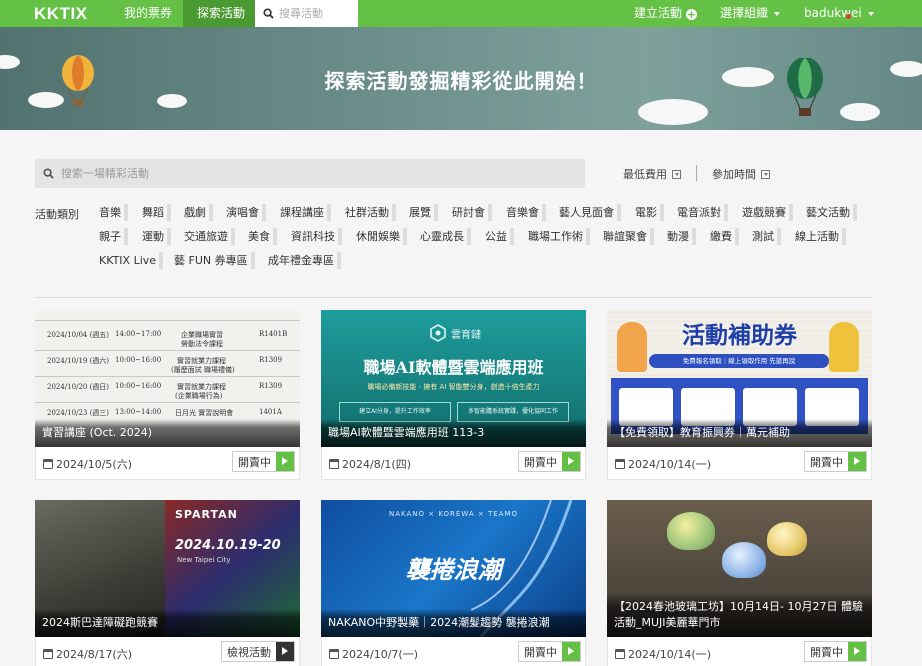  What do you see at coordinates (304, 212) in the screenshot?
I see `category-tag: 課程講座` at bounding box center [304, 212].